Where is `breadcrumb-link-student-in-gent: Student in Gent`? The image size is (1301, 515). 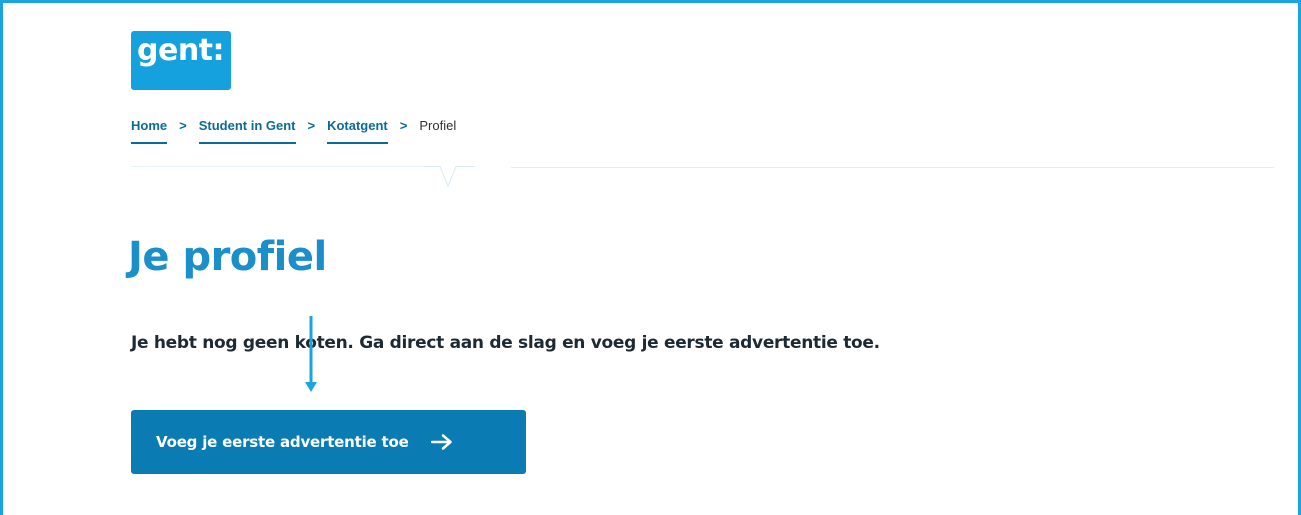
breadcrumb-link-student-in-gent: Student in Gent is located at coordinates (247, 131).